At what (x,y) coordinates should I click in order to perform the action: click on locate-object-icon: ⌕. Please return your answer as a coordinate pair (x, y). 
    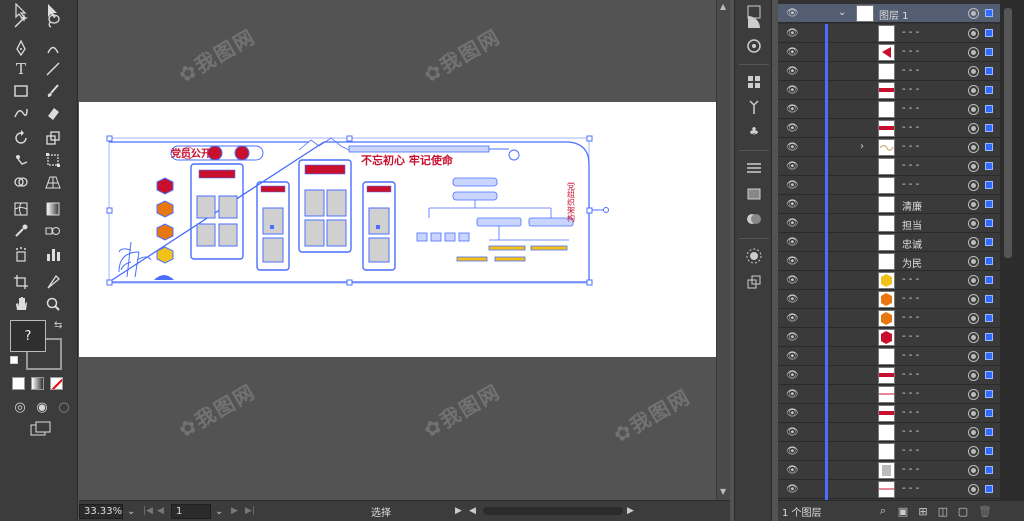
    Looking at the image, I should click on (883, 511).